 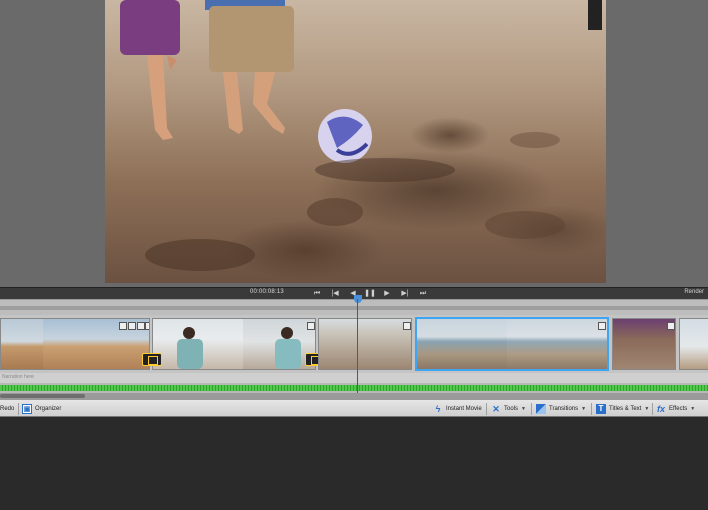 What do you see at coordinates (438, 409) in the screenshot?
I see `lightning-icon: ϟ` at bounding box center [438, 409].